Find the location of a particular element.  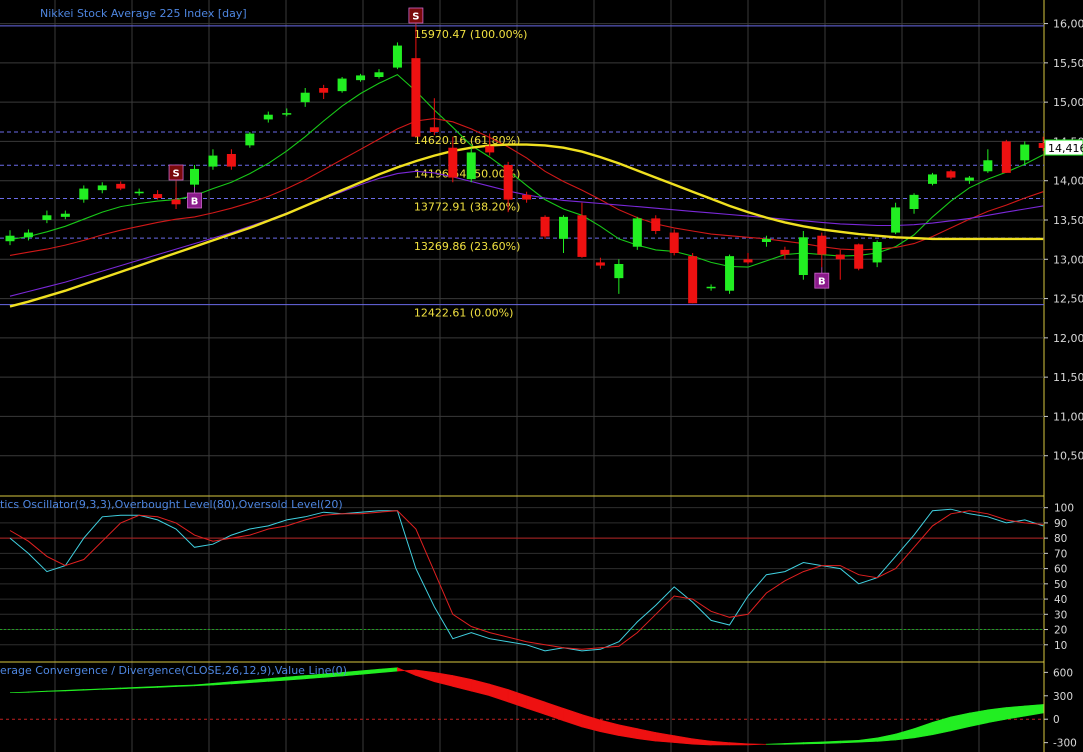

y-tick-label: 11,00 is located at coordinates (1068, 416).